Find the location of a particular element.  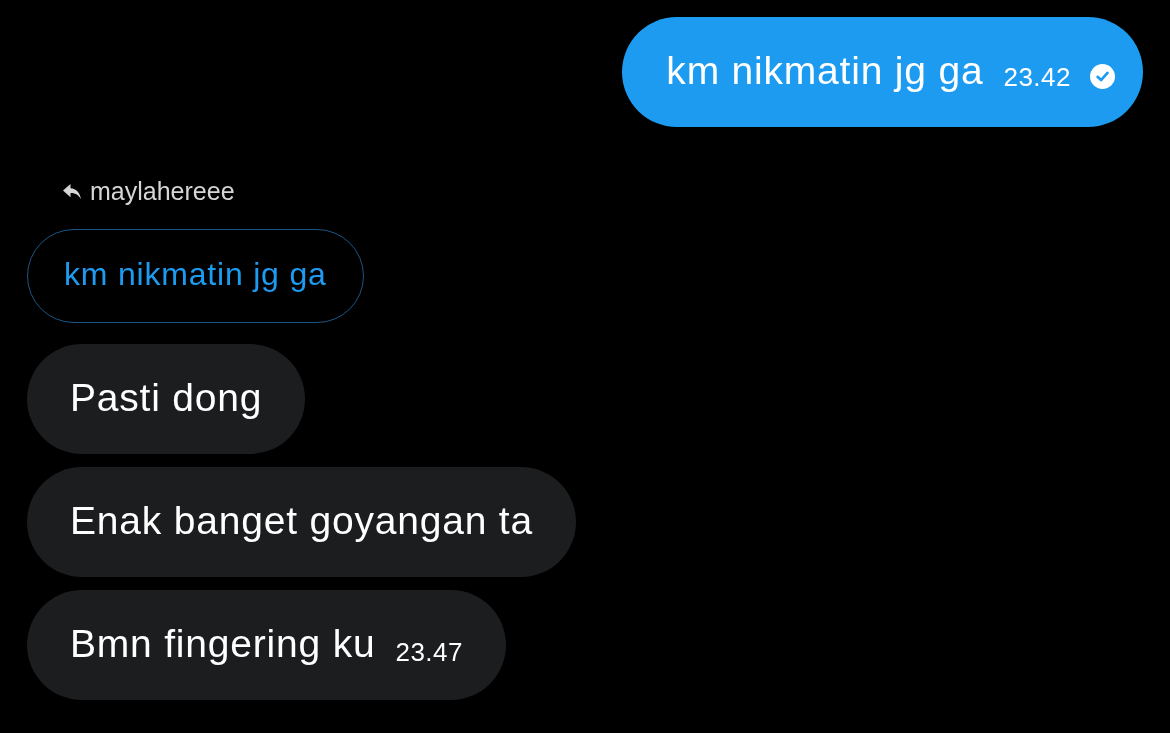

reply-author: maylahereee is located at coordinates (162, 191).